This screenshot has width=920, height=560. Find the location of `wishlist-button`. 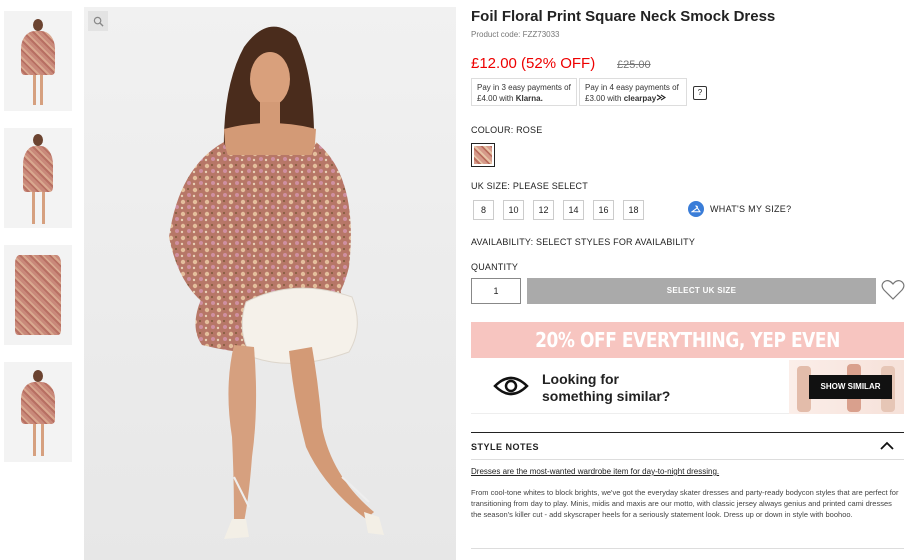

wishlist-button is located at coordinates (893, 292).